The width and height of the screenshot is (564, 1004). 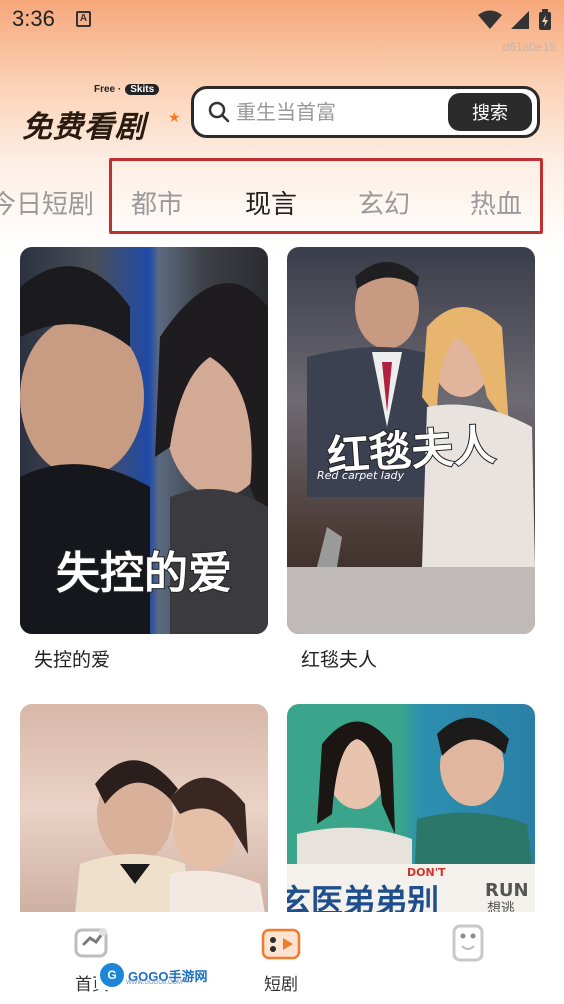 I want to click on search-bar: 搜索, so click(x=365, y=112).